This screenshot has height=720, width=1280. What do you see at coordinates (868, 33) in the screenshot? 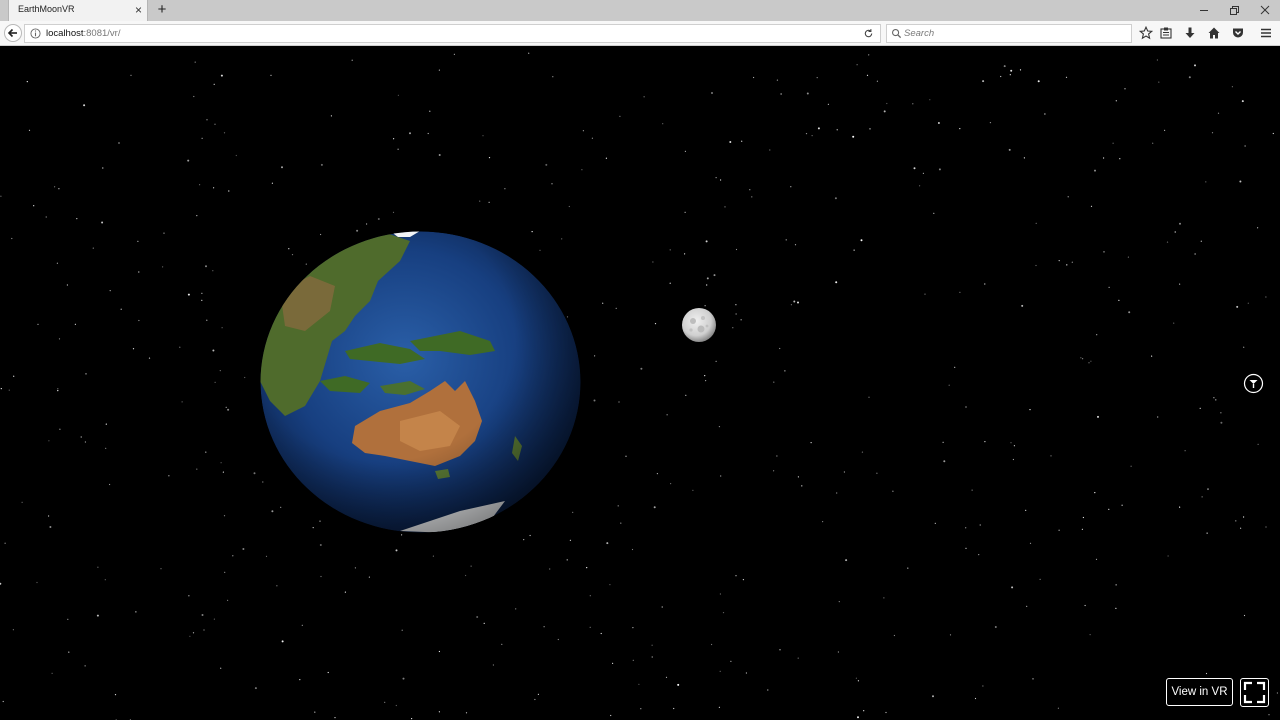
I see `reload-icon` at bounding box center [868, 33].